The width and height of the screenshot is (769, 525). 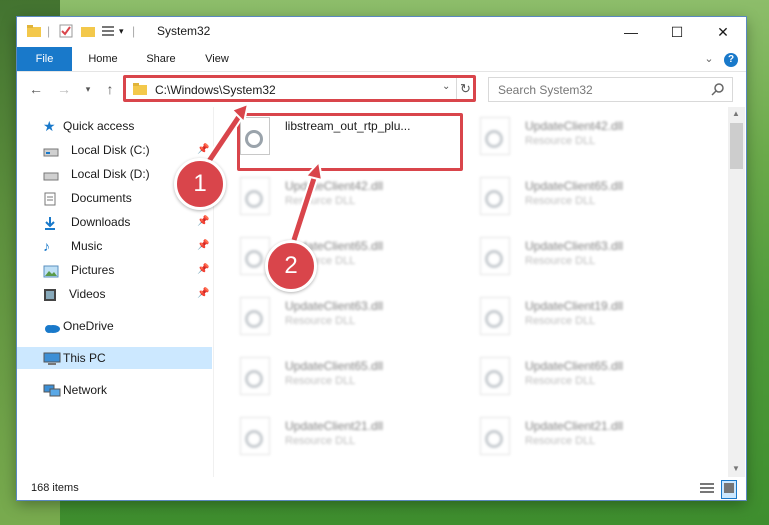 I want to click on step-2-badge: 2, so click(x=291, y=266).